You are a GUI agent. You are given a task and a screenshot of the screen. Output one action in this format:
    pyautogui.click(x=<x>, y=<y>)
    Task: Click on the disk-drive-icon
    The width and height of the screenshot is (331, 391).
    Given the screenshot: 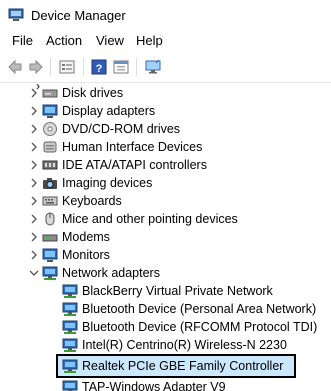 What is the action you would take?
    pyautogui.click(x=50, y=93)
    